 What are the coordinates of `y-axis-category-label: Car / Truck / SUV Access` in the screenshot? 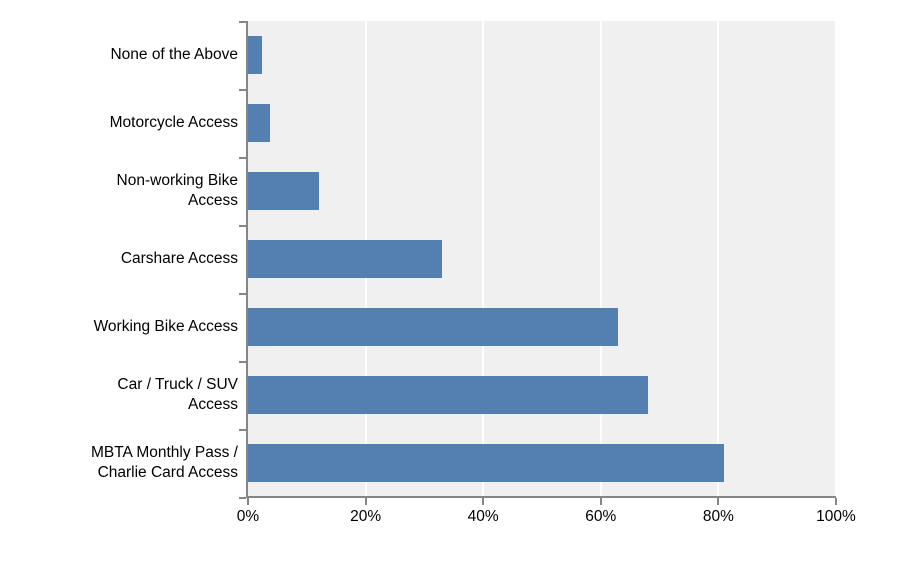 It's located at (177, 394).